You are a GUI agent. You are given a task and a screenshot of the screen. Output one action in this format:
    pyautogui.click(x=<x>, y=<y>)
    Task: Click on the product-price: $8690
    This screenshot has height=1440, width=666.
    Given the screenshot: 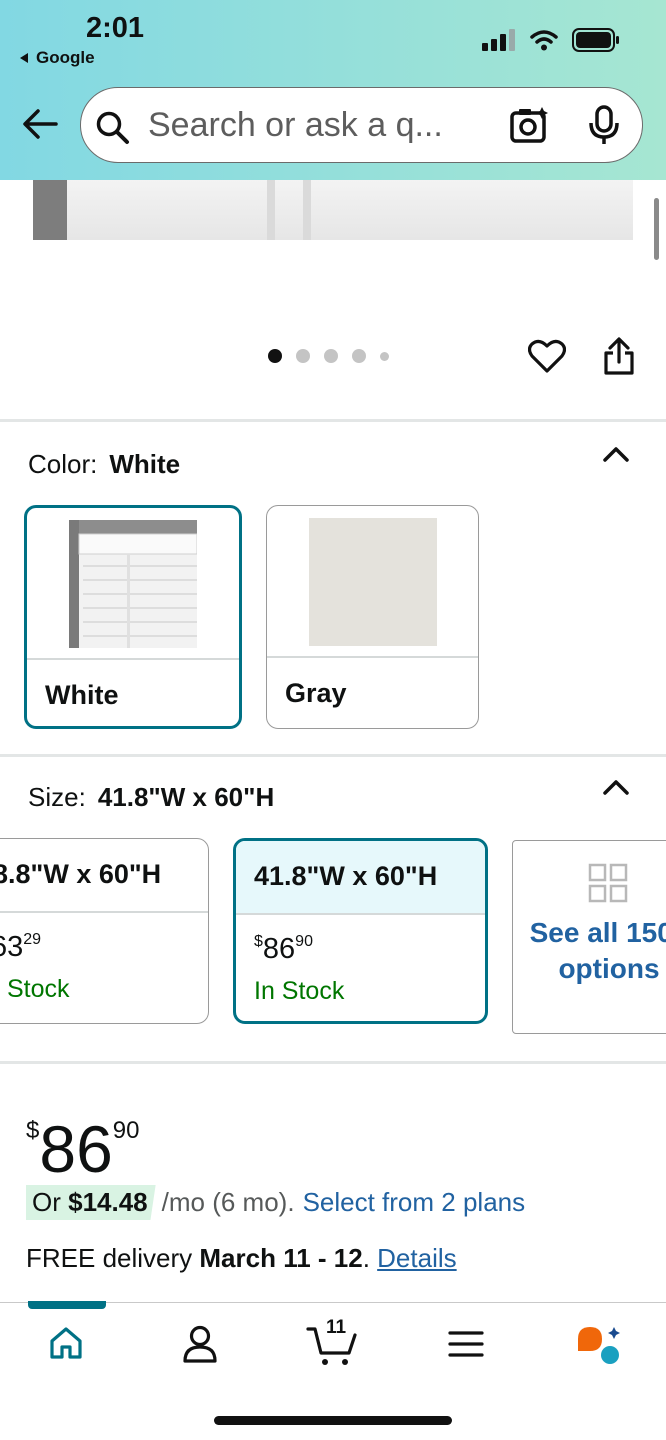 What is the action you would take?
    pyautogui.click(x=82, y=1140)
    